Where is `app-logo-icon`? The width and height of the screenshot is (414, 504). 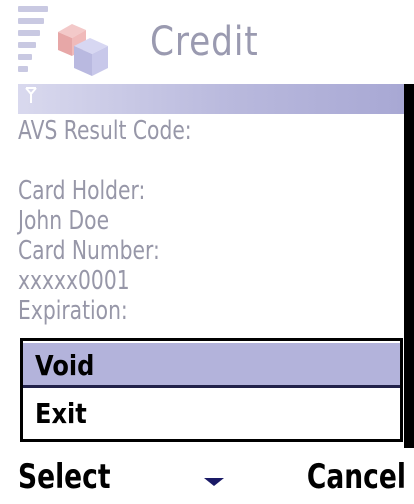
app-logo-icon is located at coordinates (83, 48).